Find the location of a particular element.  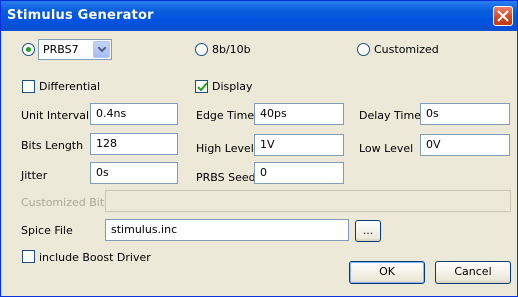

customized-bits-field is located at coordinates (308, 201).